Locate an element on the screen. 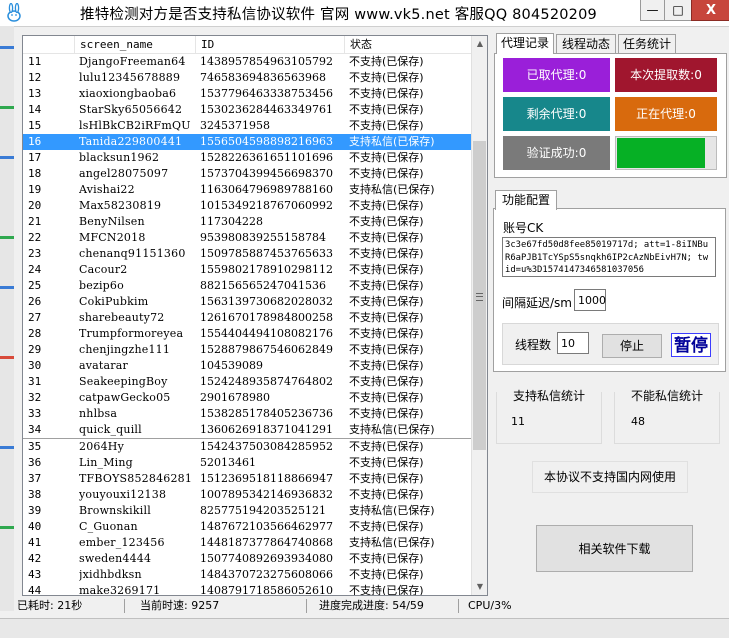  minimize-button: — is located at coordinates (652, 10).